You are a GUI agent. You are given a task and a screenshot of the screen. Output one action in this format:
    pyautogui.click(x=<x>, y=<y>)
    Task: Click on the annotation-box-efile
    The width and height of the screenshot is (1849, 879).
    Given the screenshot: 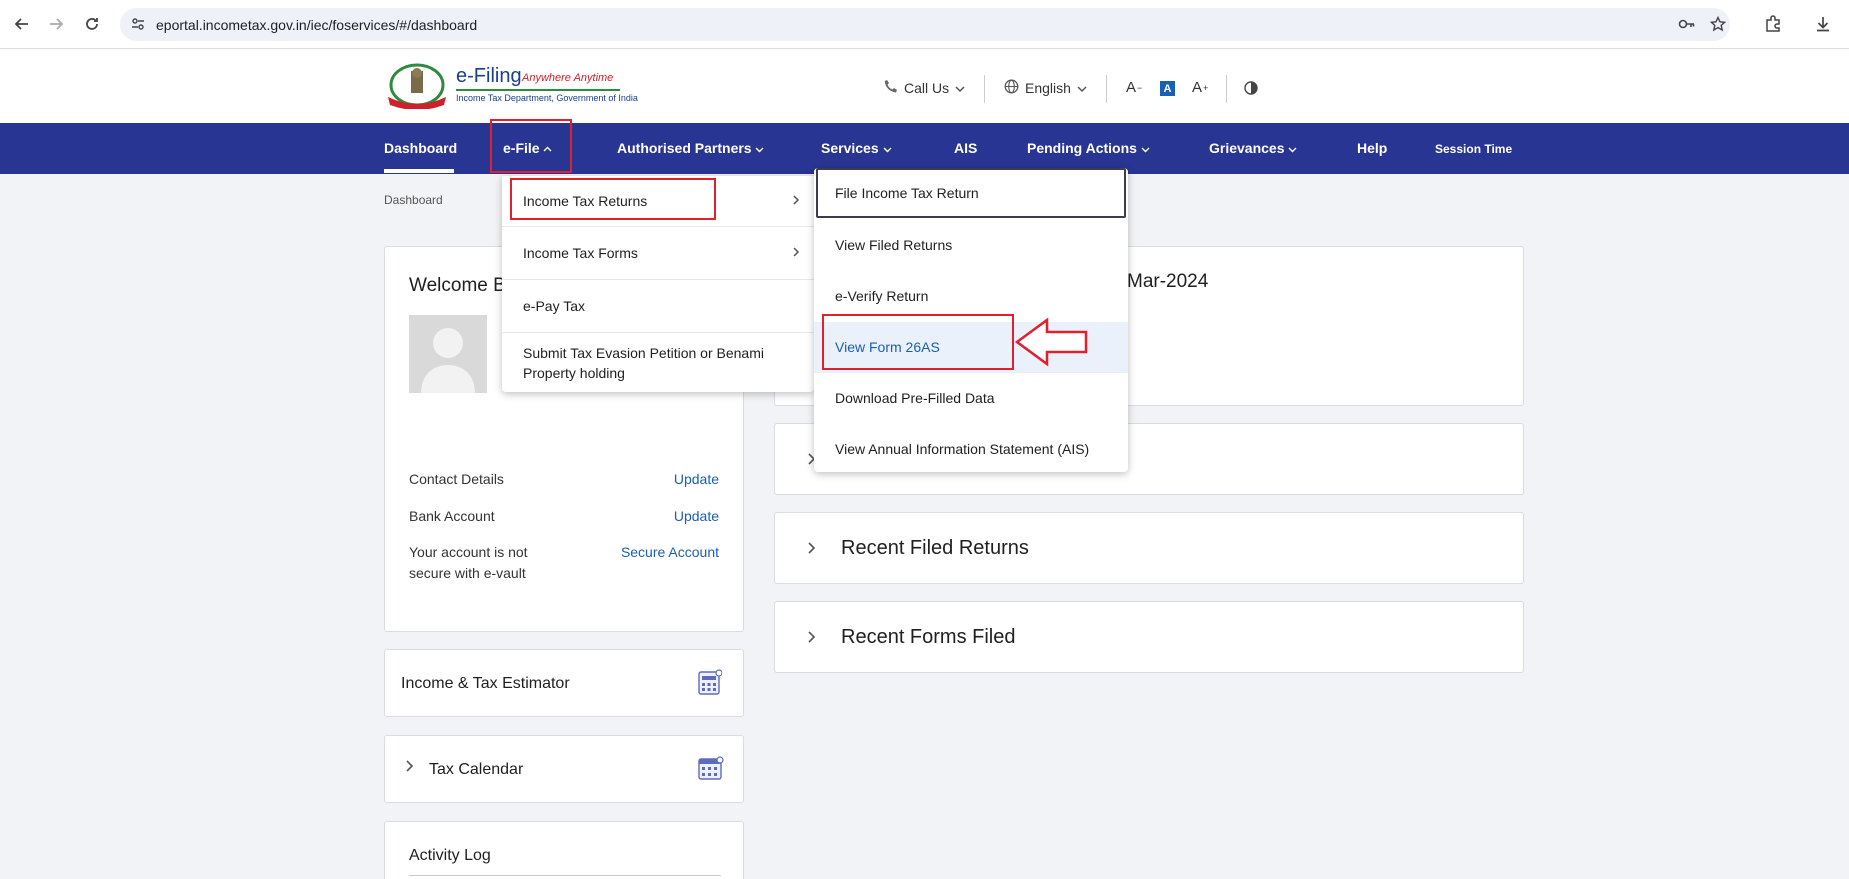 What is the action you would take?
    pyautogui.click(x=531, y=146)
    